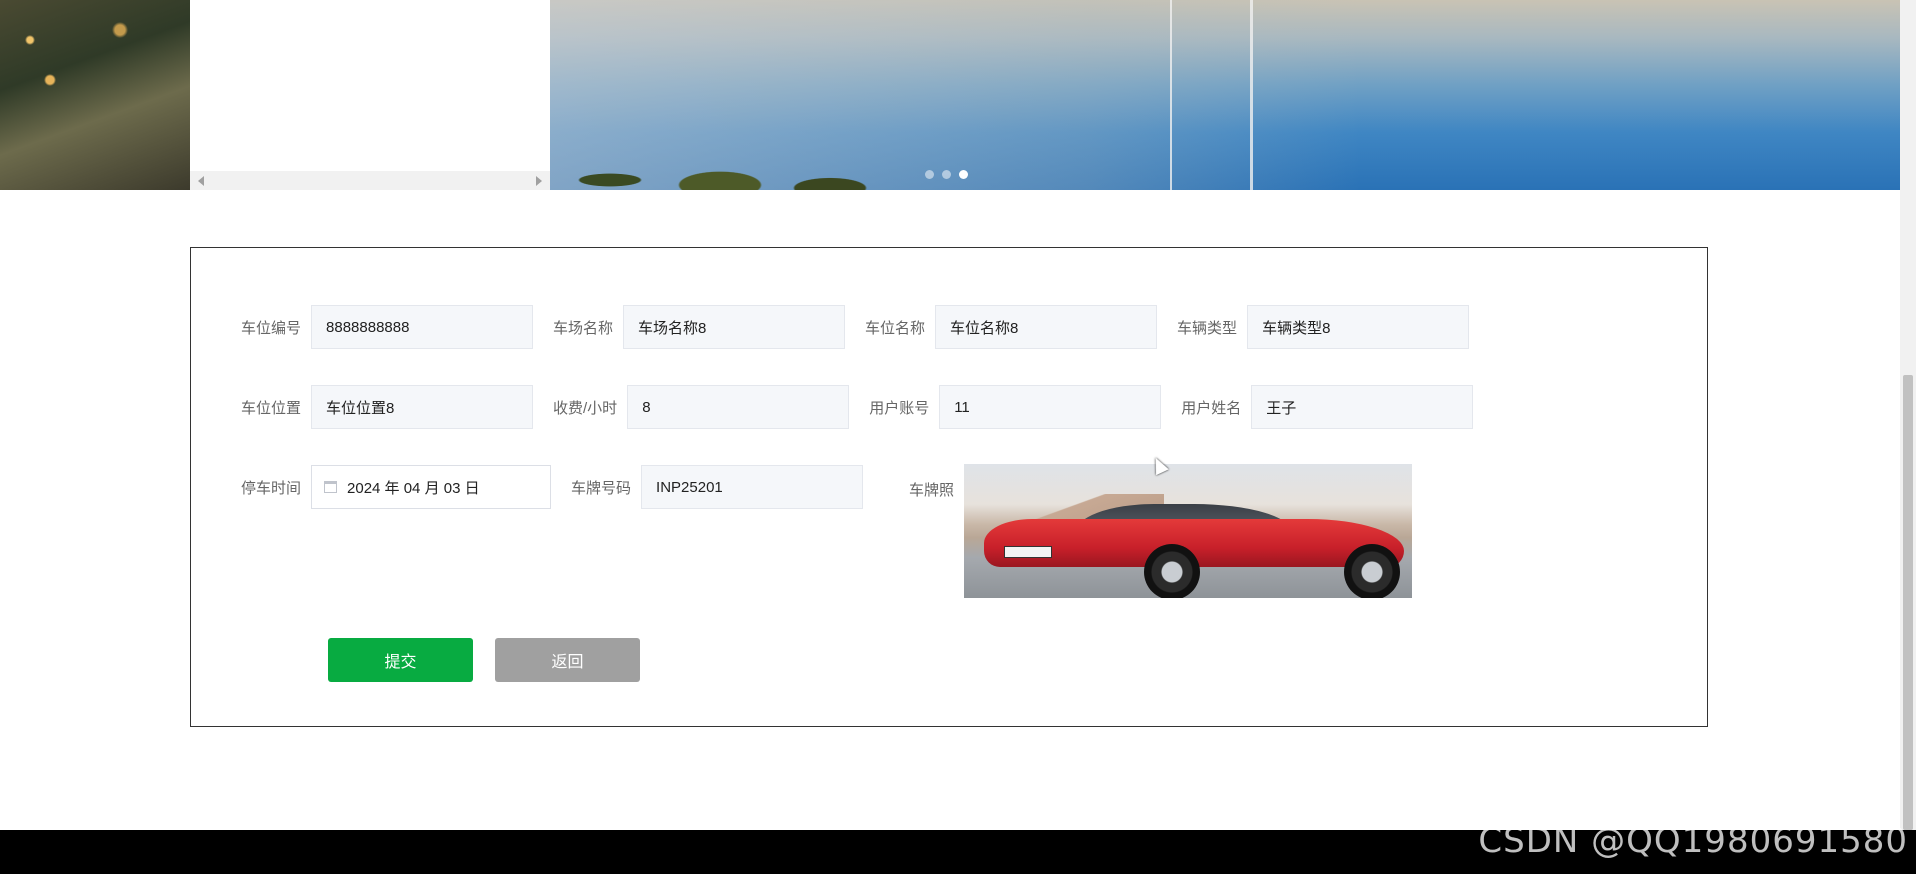 The image size is (1916, 874). I want to click on field-label: 车位名称, so click(895, 328).